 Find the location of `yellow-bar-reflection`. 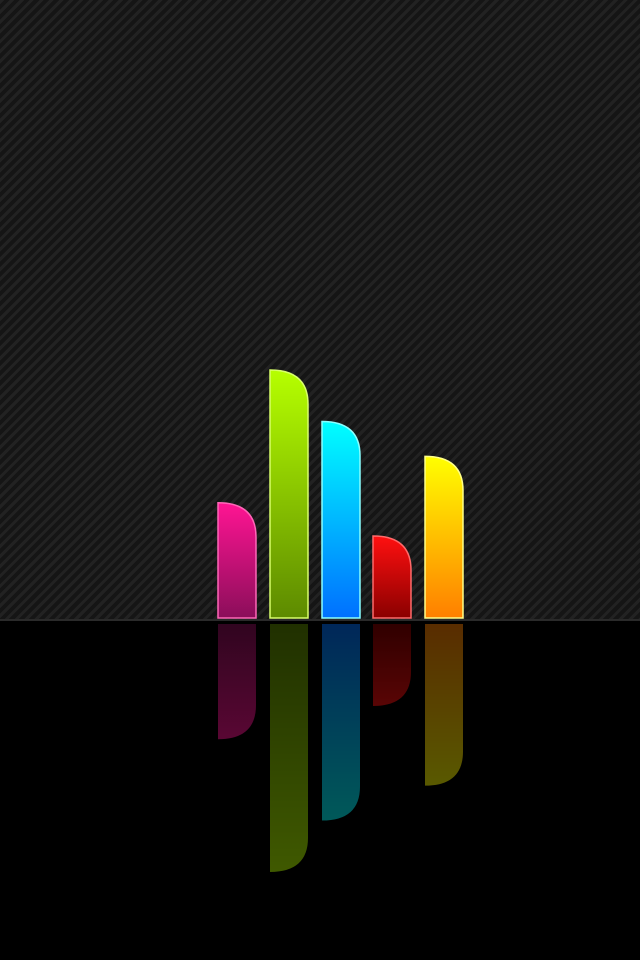

yellow-bar-reflection is located at coordinates (444, 705).